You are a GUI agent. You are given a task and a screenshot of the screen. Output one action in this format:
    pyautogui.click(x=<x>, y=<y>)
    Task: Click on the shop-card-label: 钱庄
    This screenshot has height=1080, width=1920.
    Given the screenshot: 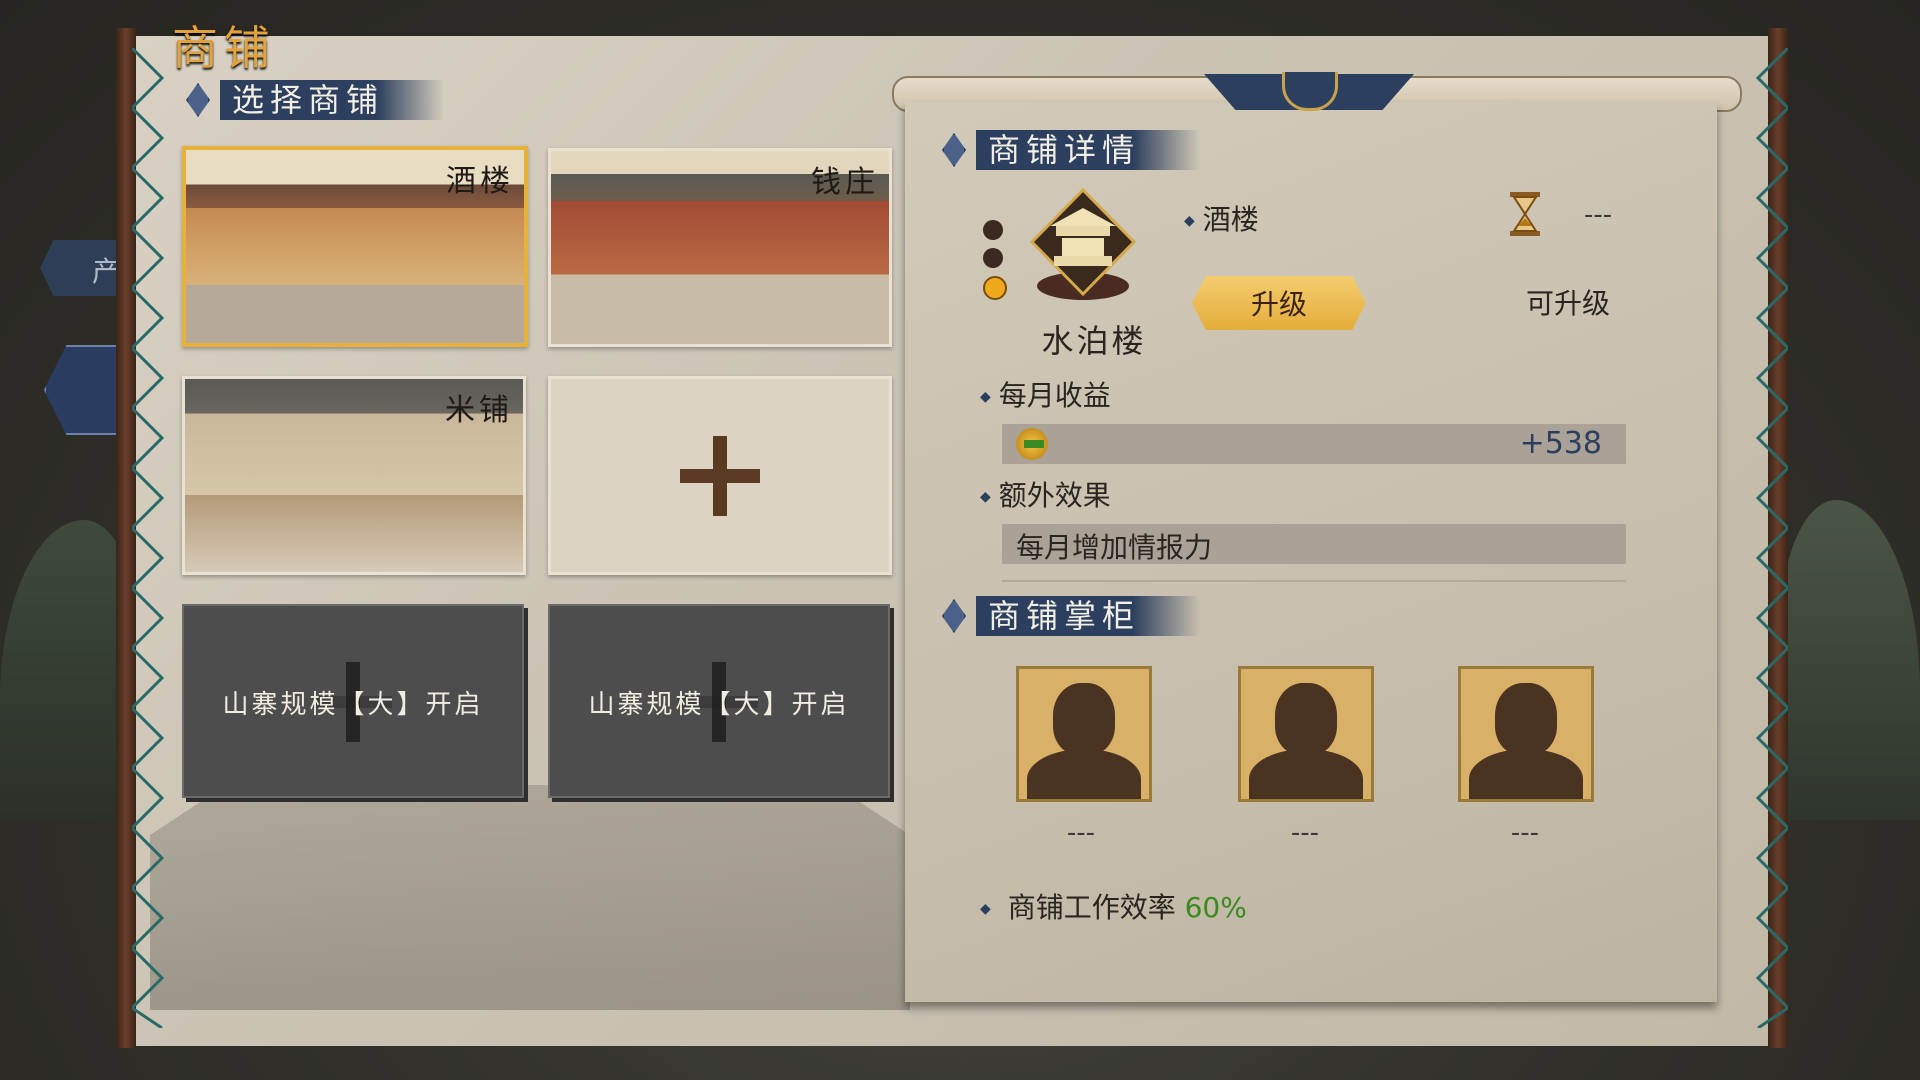 What is the action you would take?
    pyautogui.click(x=845, y=182)
    